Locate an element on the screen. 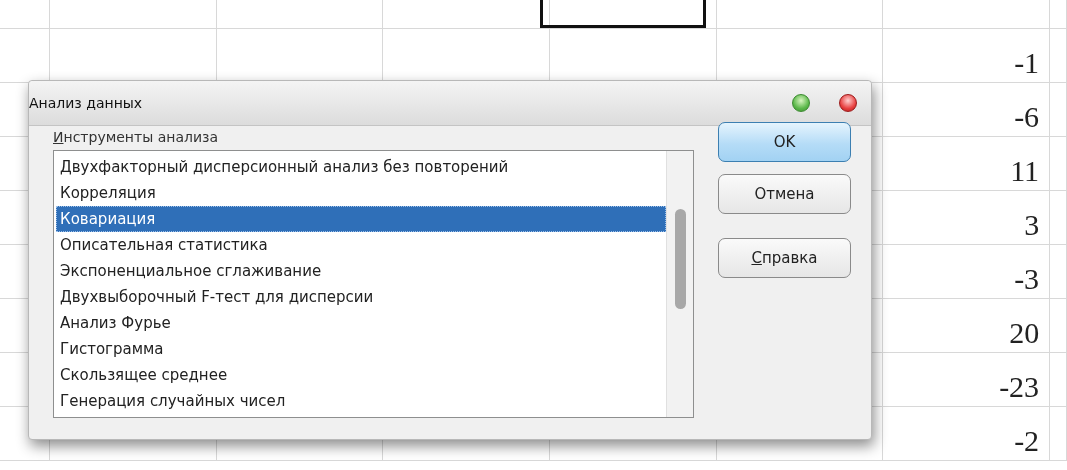 The width and height of the screenshot is (1067, 470). cell-value: 11 is located at coordinates (1025, 171).